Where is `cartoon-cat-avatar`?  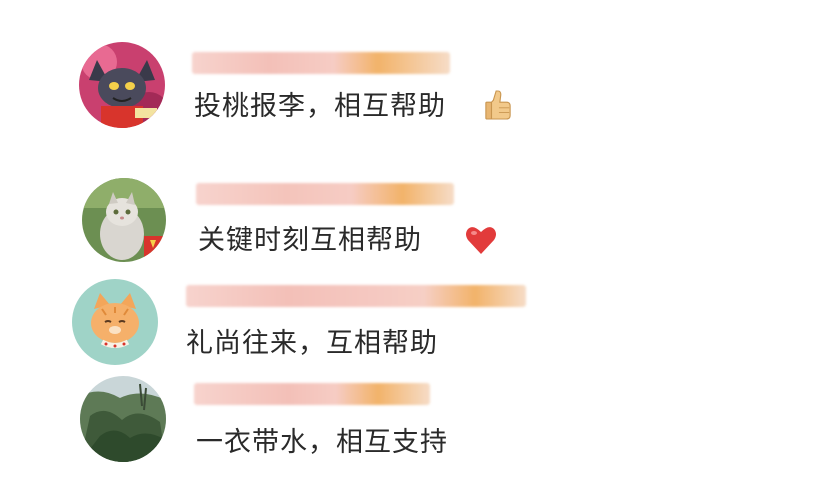 cartoon-cat-avatar is located at coordinates (115, 322).